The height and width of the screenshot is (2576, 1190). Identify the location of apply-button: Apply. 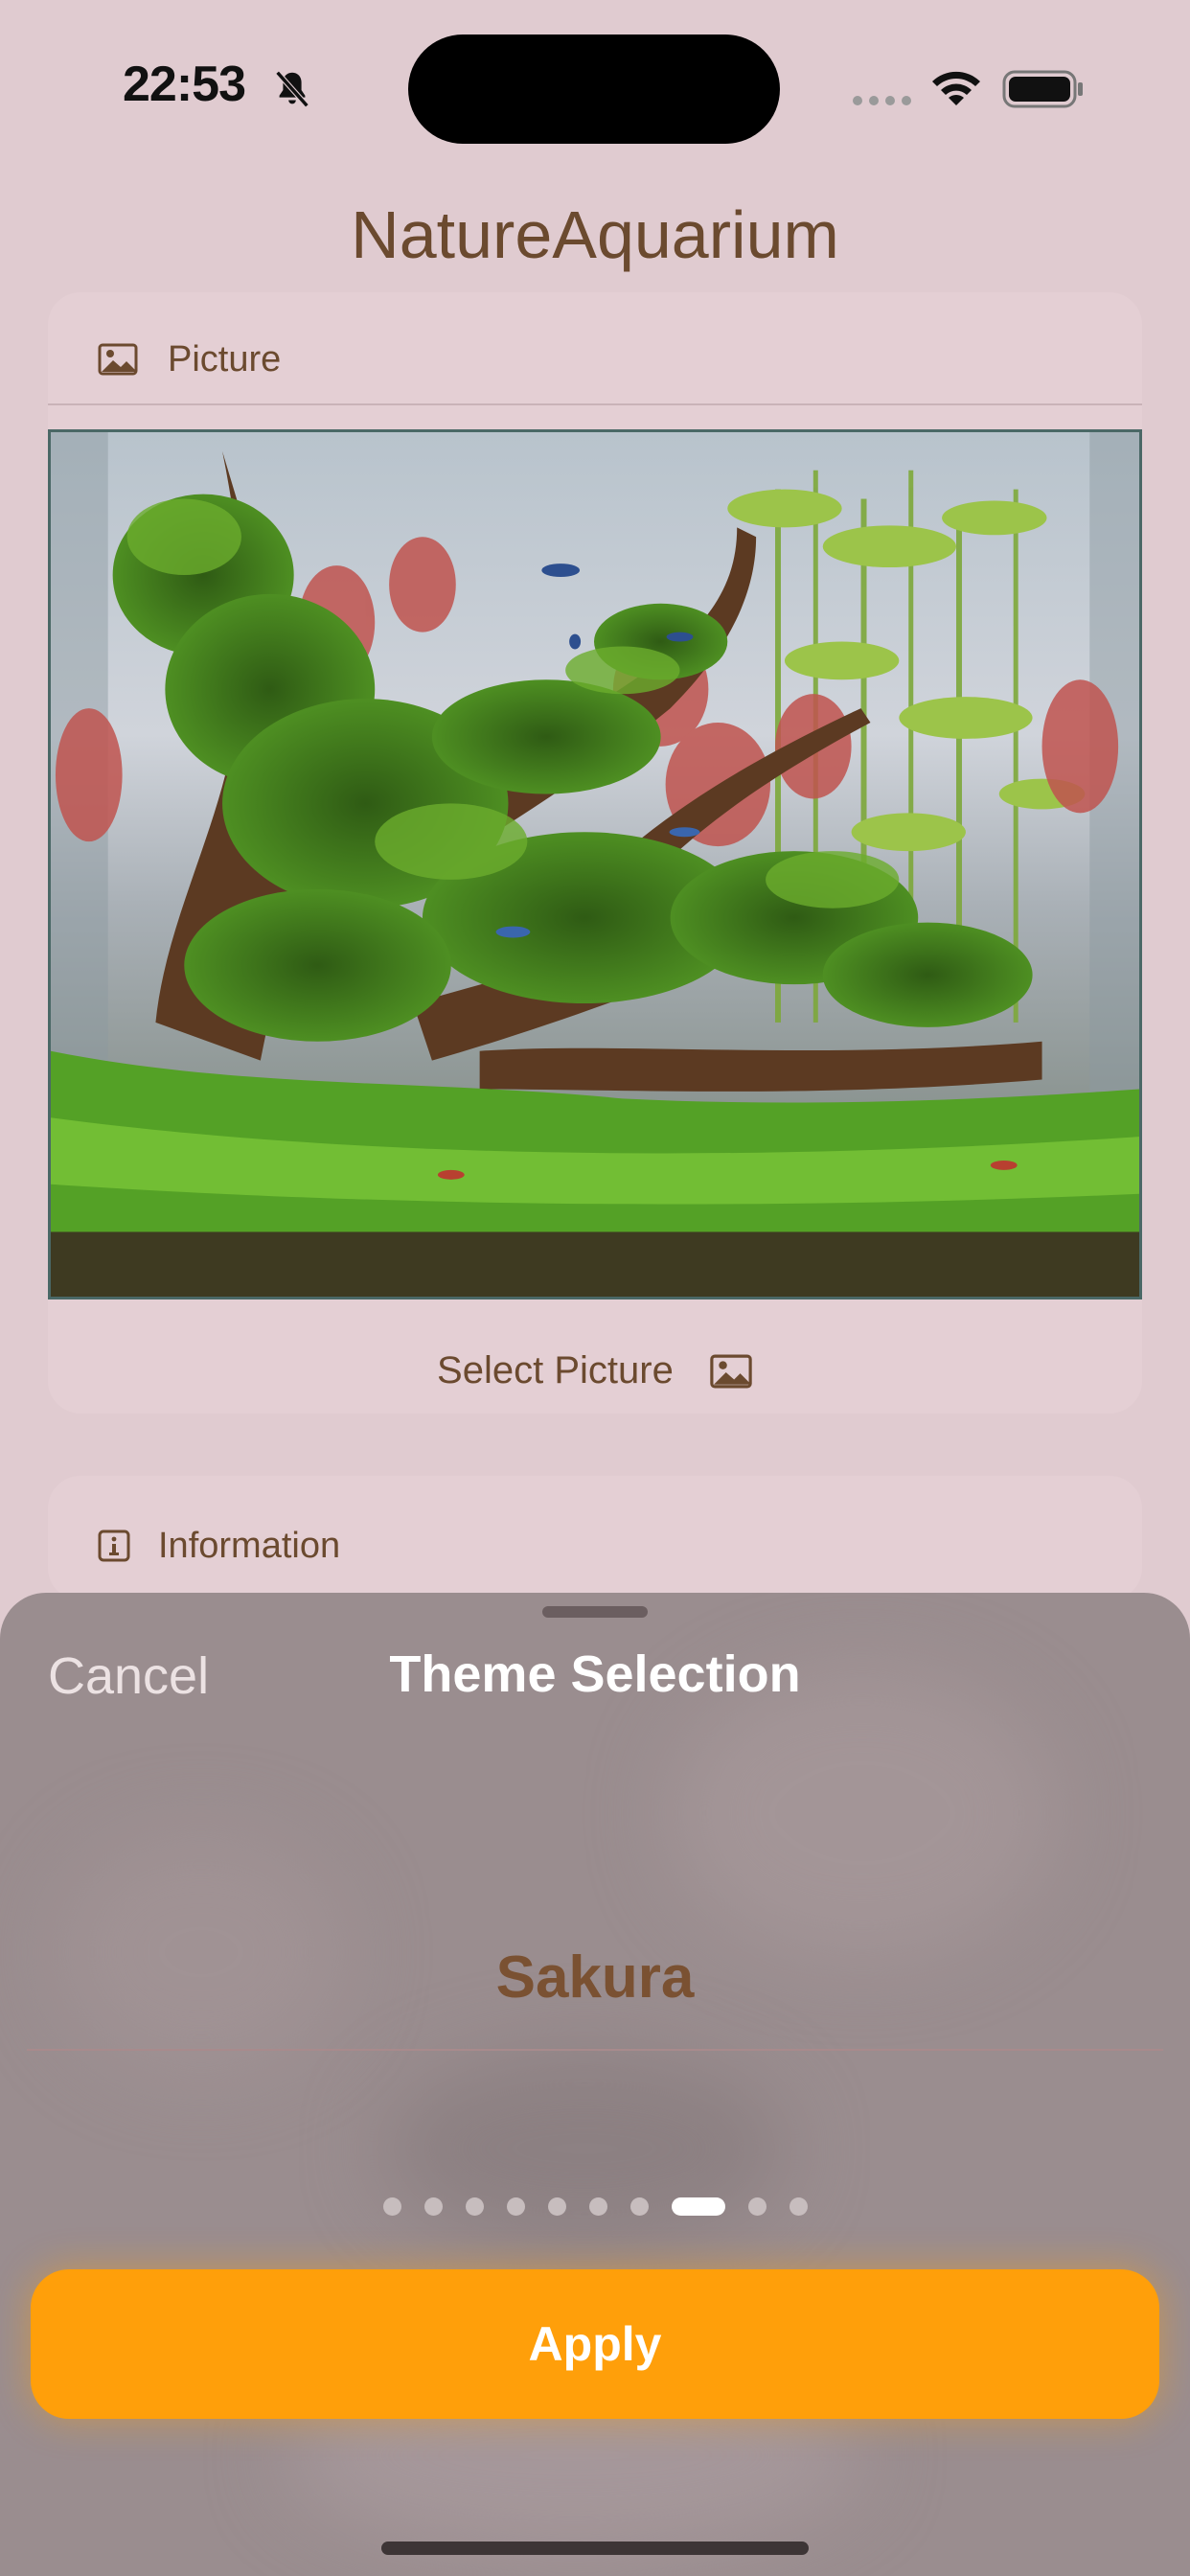
(595, 2344).